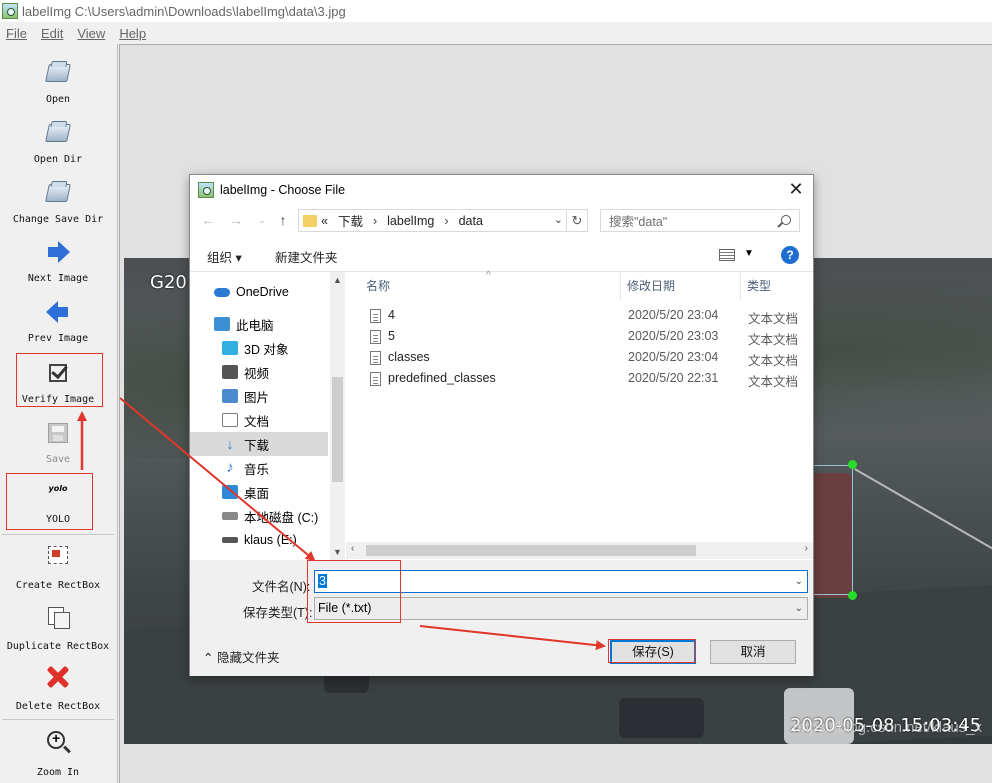 The width and height of the screenshot is (992, 783). Describe the element at coordinates (230, 444) in the screenshot. I see `download-arrow-icon: ↓` at that location.